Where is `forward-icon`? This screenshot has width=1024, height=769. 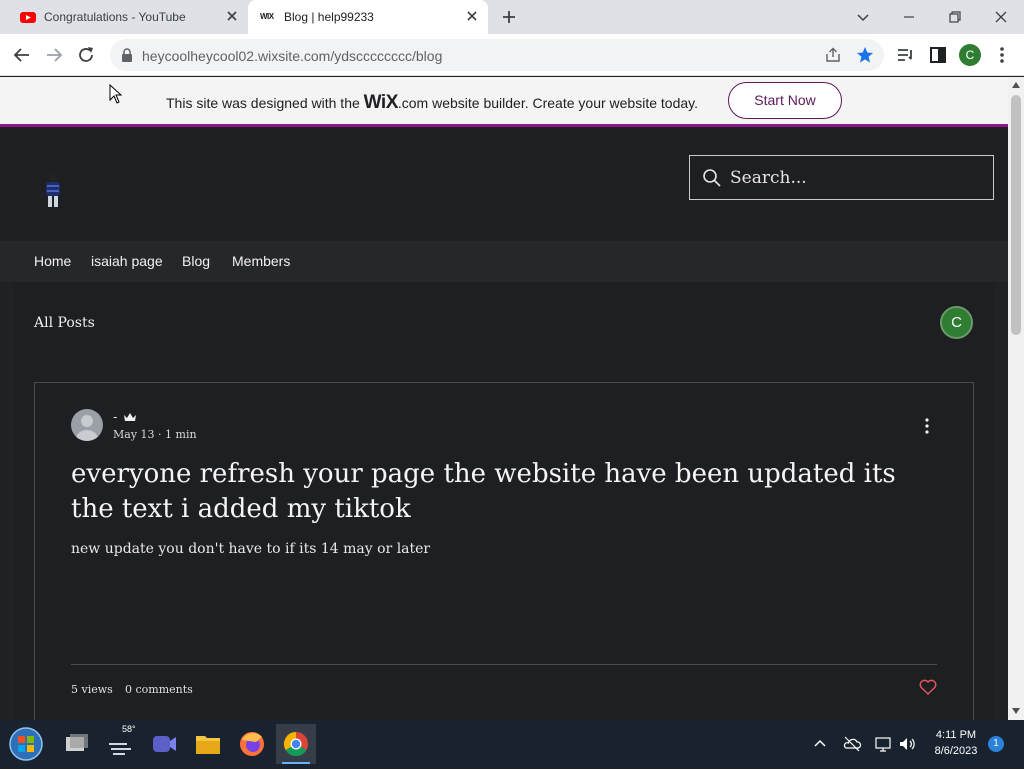 forward-icon is located at coordinates (54, 55).